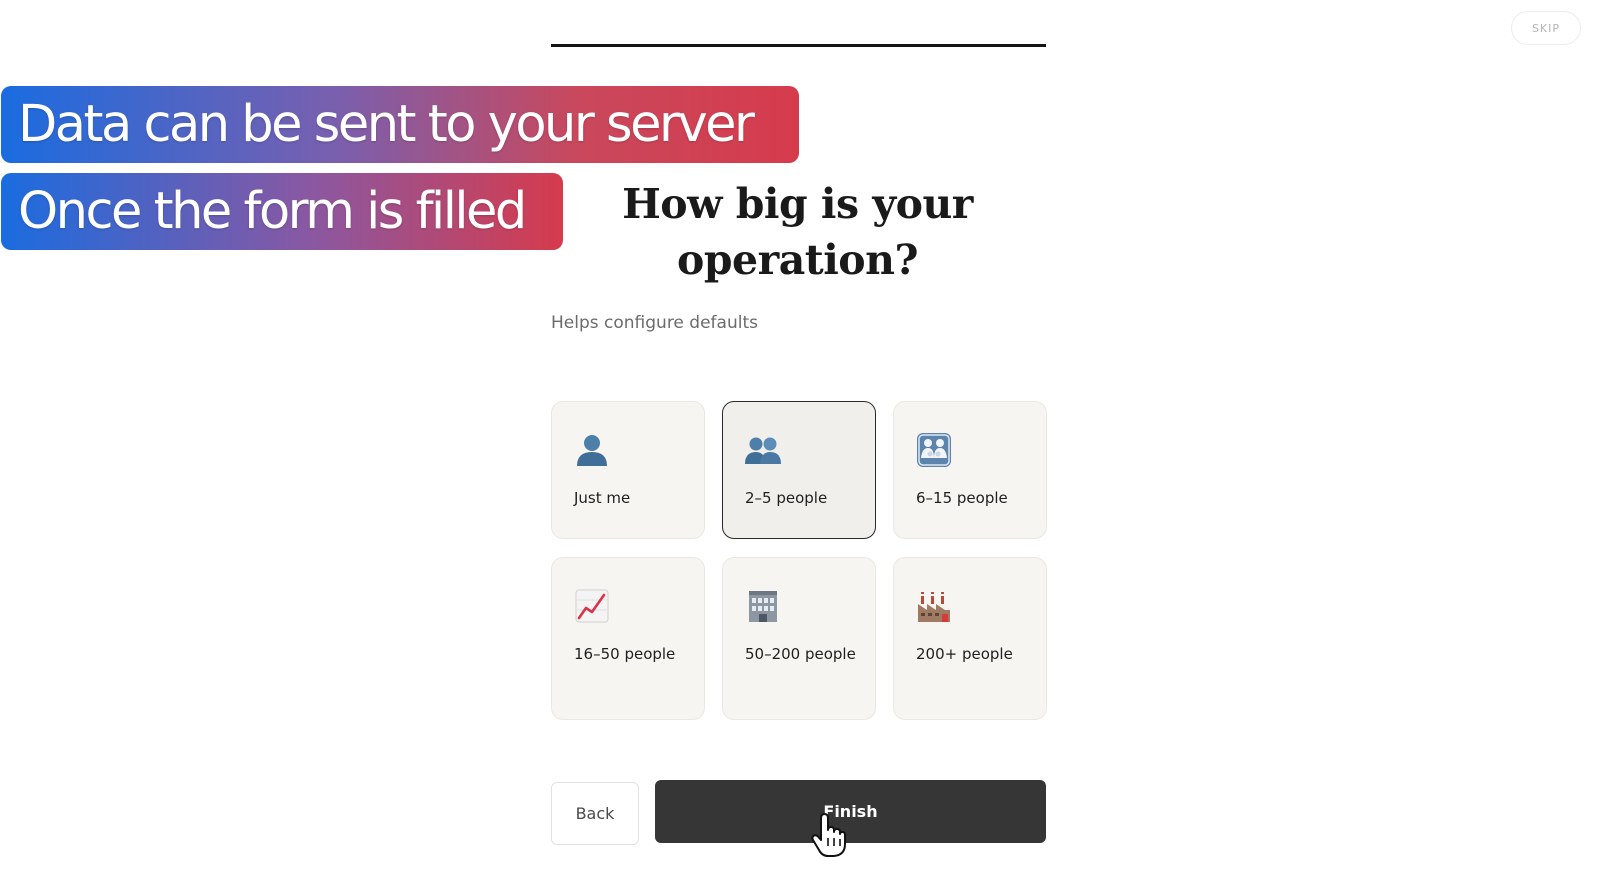  I want to click on page-title-line-2: operation?, so click(797, 260).